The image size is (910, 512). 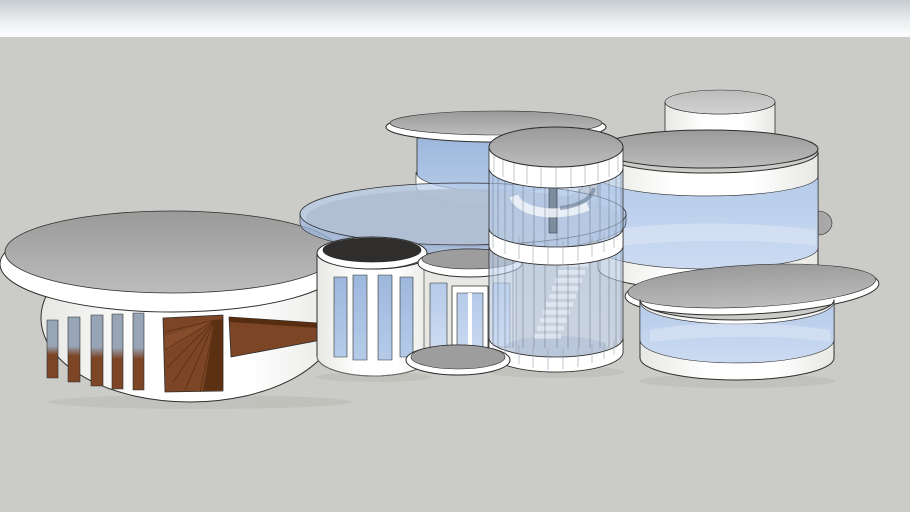 What do you see at coordinates (372, 250) in the screenshot?
I see `colonnade-dark-cap` at bounding box center [372, 250].